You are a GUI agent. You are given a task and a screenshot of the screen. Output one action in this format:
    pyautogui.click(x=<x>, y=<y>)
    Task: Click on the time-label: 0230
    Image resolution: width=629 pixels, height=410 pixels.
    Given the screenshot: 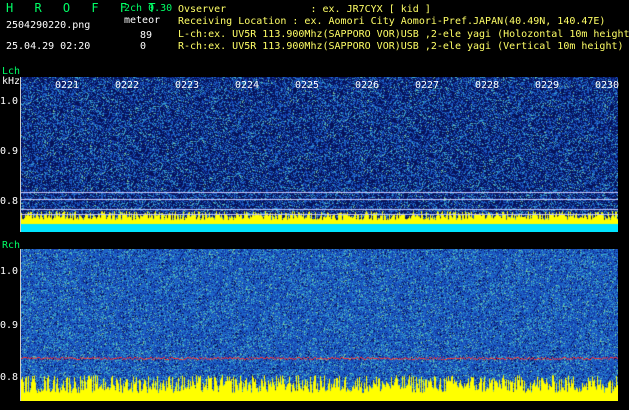 What is the action you would take?
    pyautogui.click(x=607, y=85)
    